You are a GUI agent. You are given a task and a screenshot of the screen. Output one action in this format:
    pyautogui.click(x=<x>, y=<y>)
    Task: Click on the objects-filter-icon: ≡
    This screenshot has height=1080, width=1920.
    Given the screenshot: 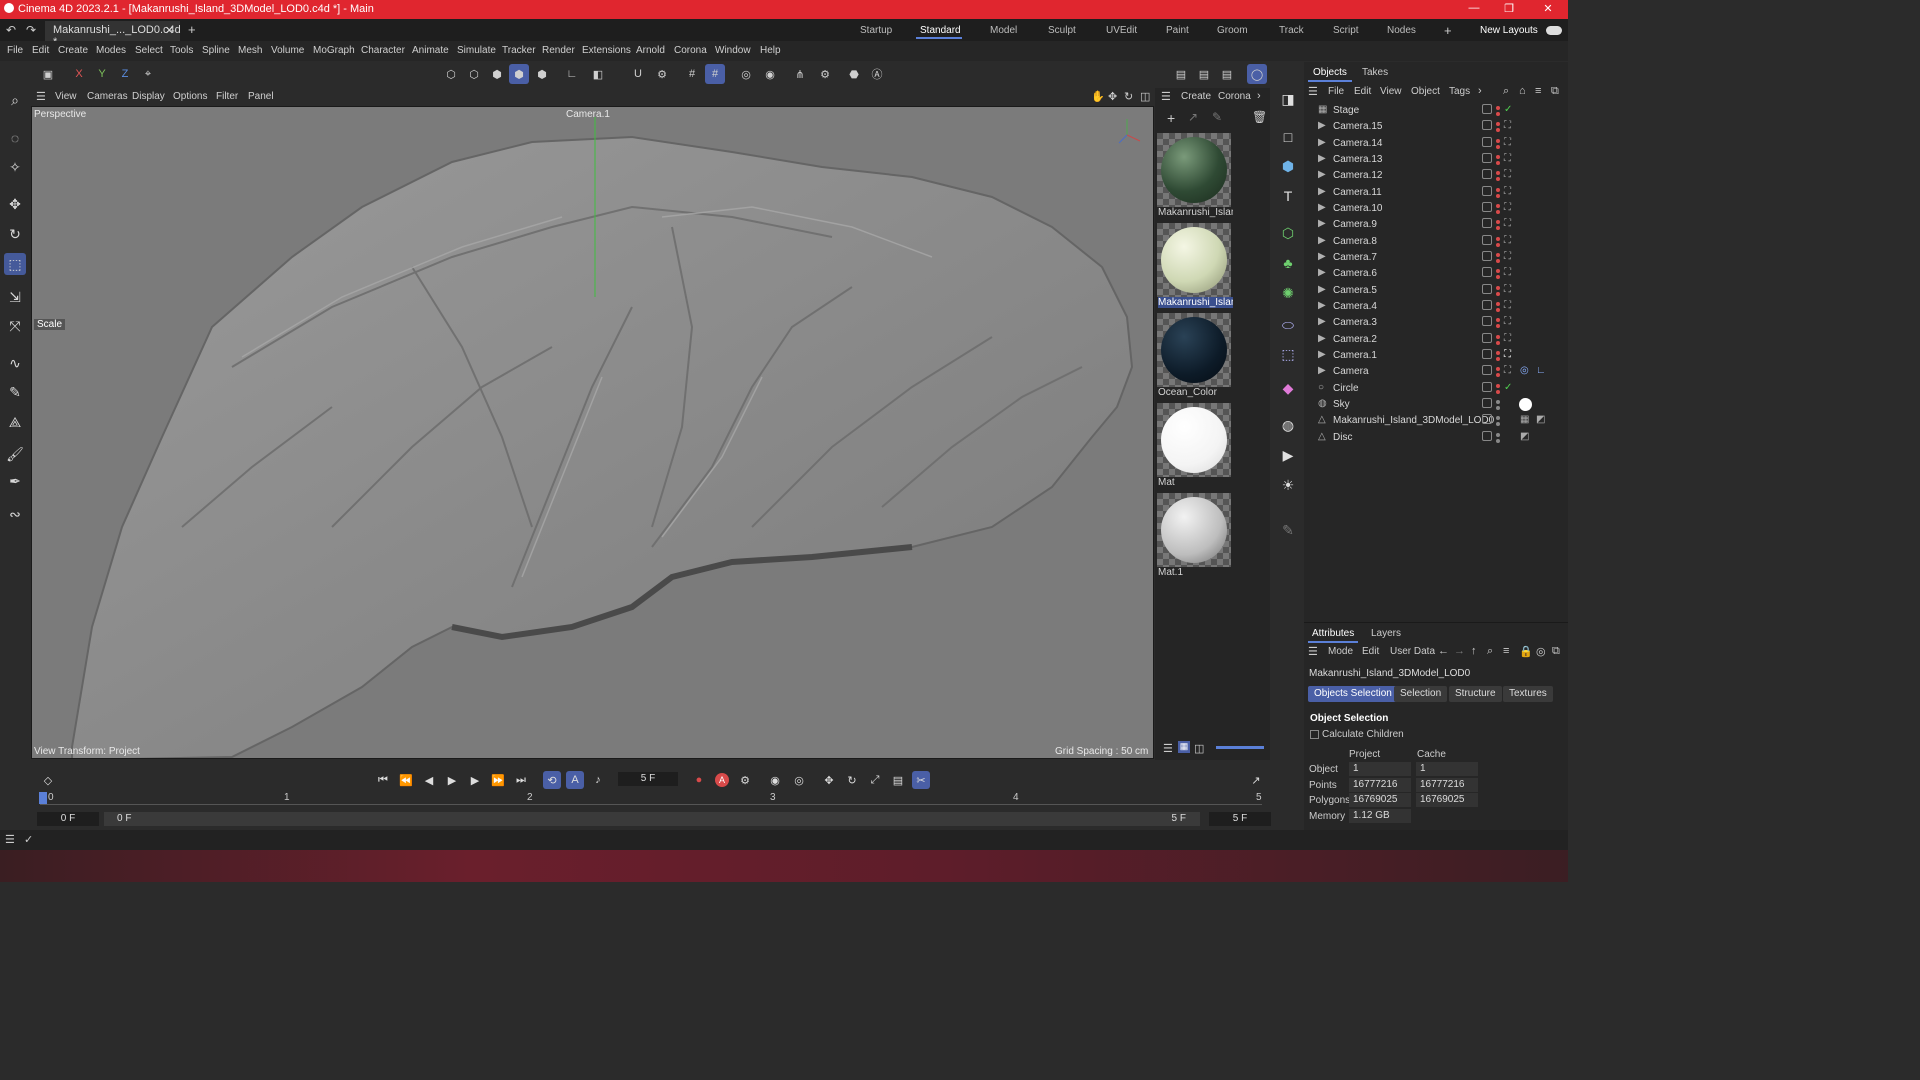 What is the action you would take?
    pyautogui.click(x=1538, y=91)
    